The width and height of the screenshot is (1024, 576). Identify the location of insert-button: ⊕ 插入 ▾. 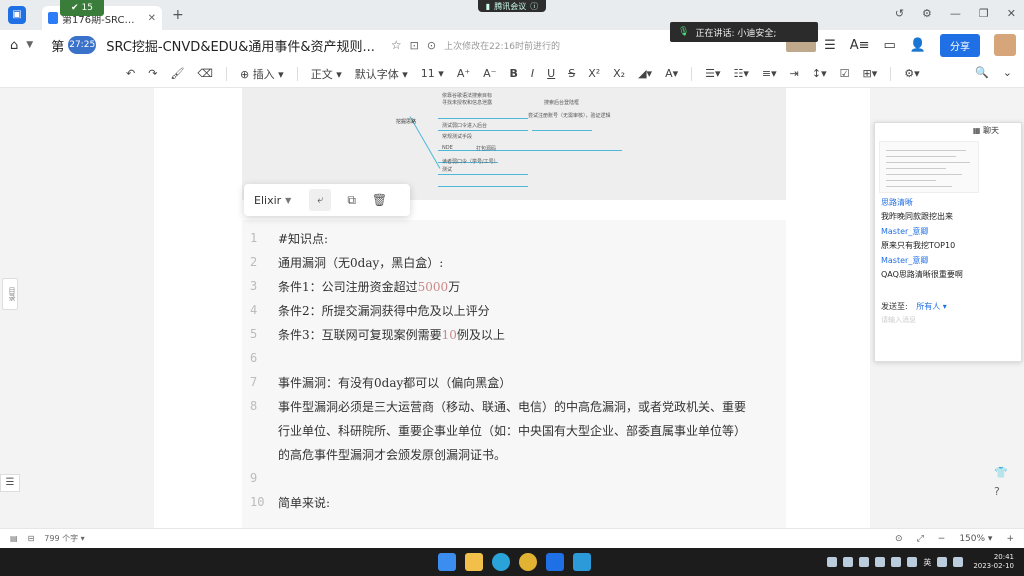
(262, 74).